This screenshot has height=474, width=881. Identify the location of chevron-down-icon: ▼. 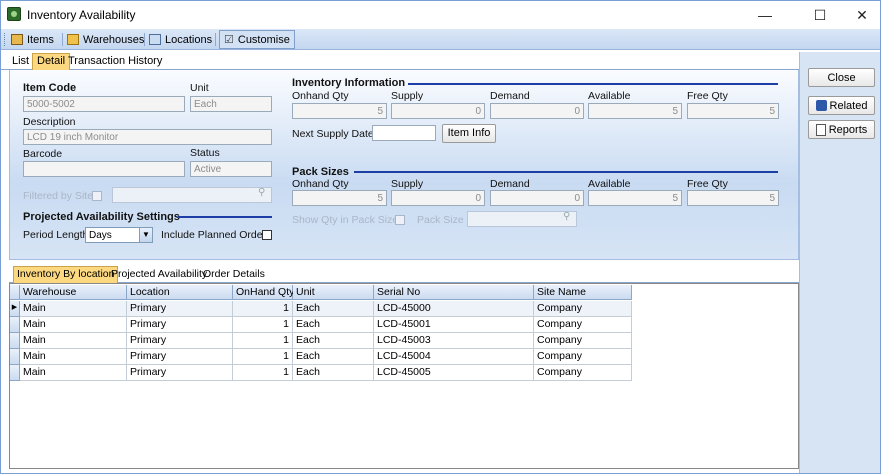
(145, 235).